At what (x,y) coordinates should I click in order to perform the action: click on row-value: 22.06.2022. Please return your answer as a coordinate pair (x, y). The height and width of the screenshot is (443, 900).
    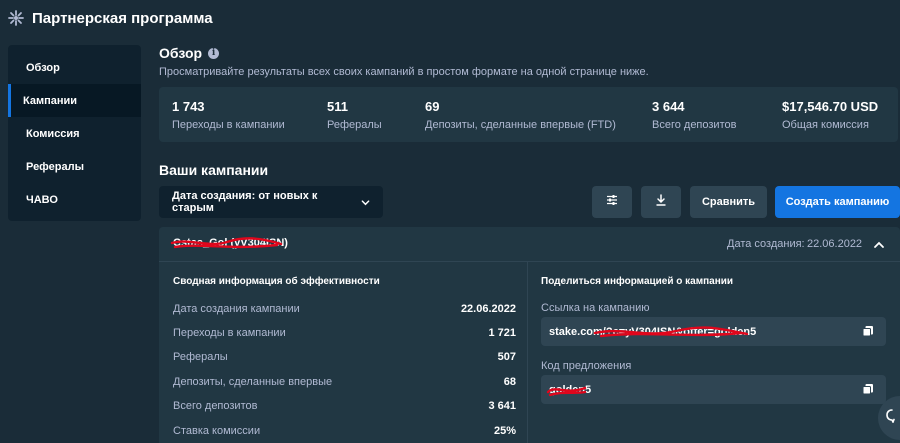
    Looking at the image, I should click on (488, 309).